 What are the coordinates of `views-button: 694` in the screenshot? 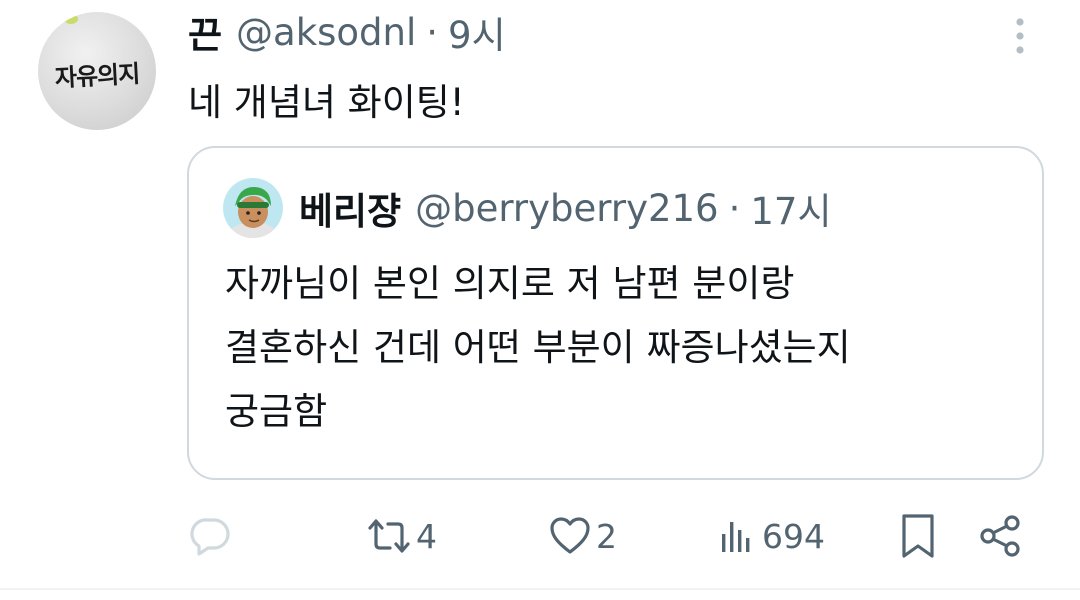 It's located at (771, 536).